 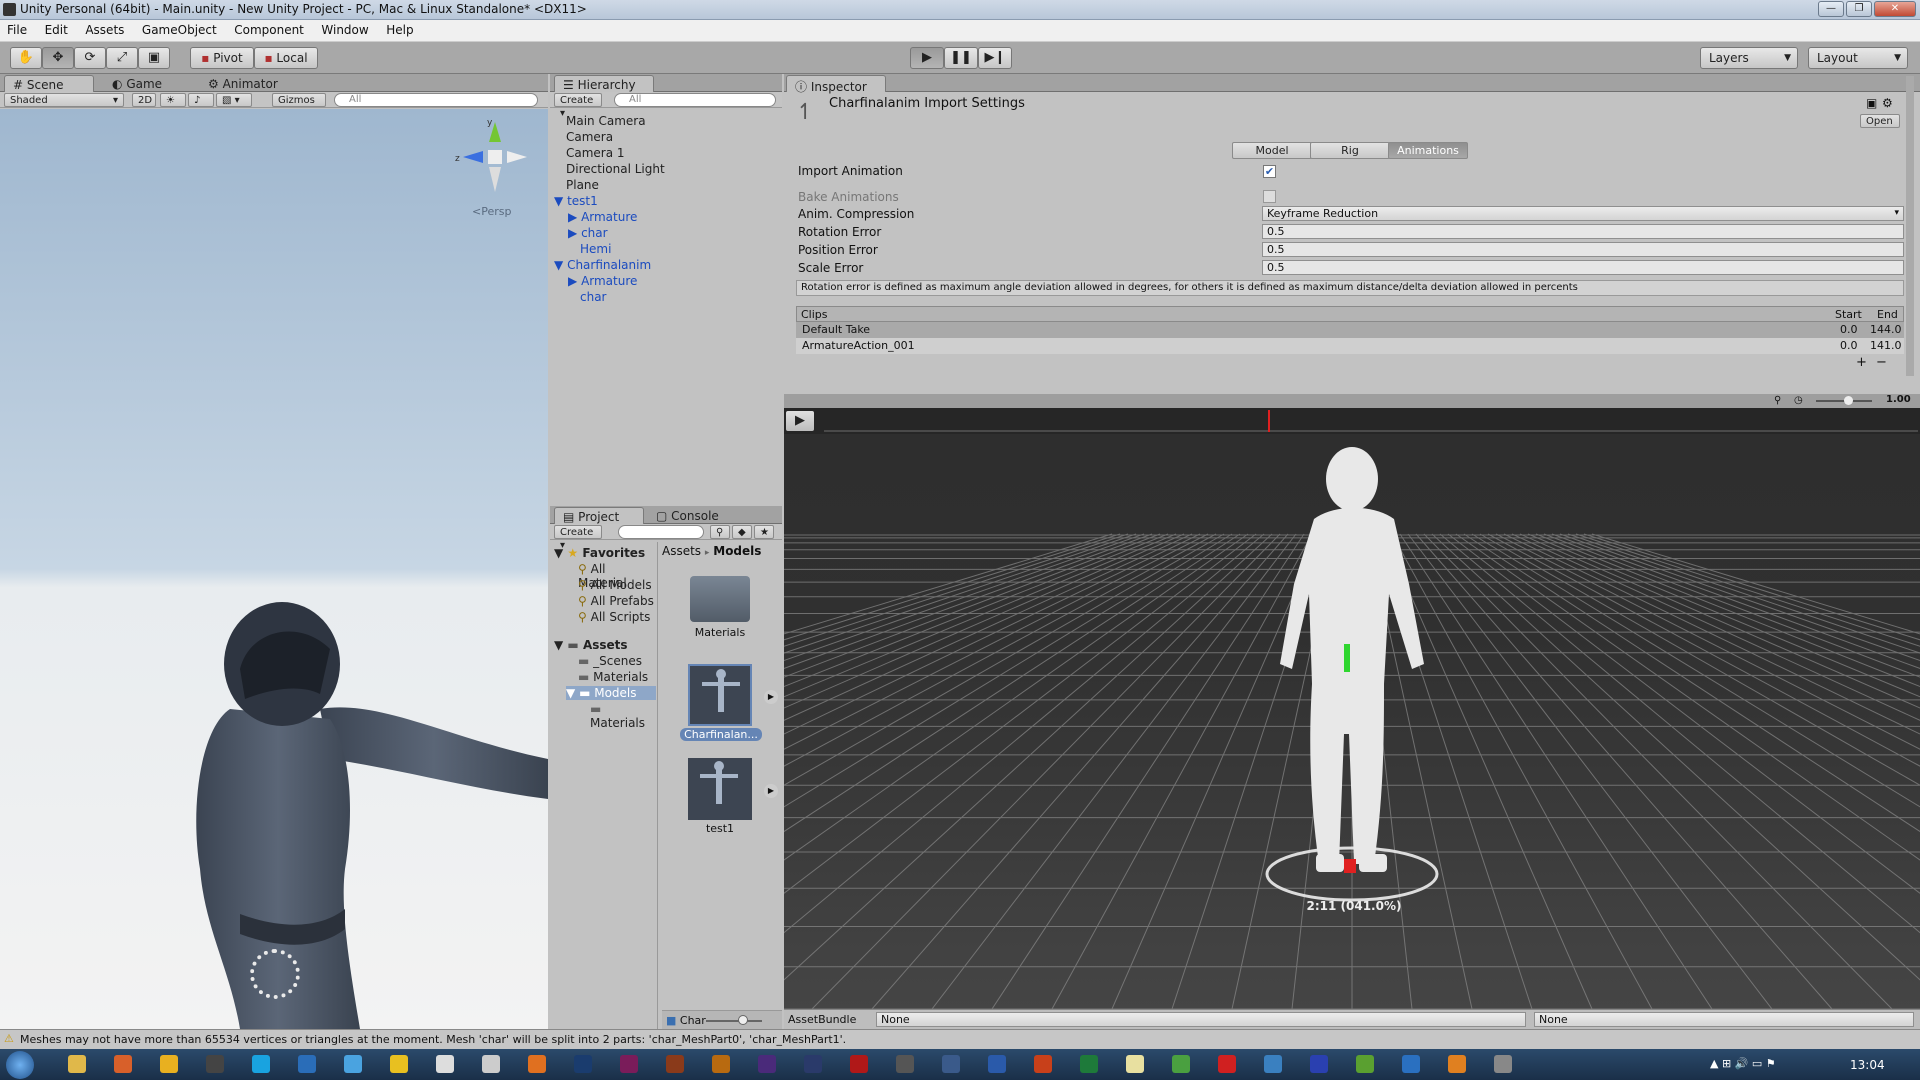 I want to click on scale-tool-button: ⤢, so click(x=122, y=58).